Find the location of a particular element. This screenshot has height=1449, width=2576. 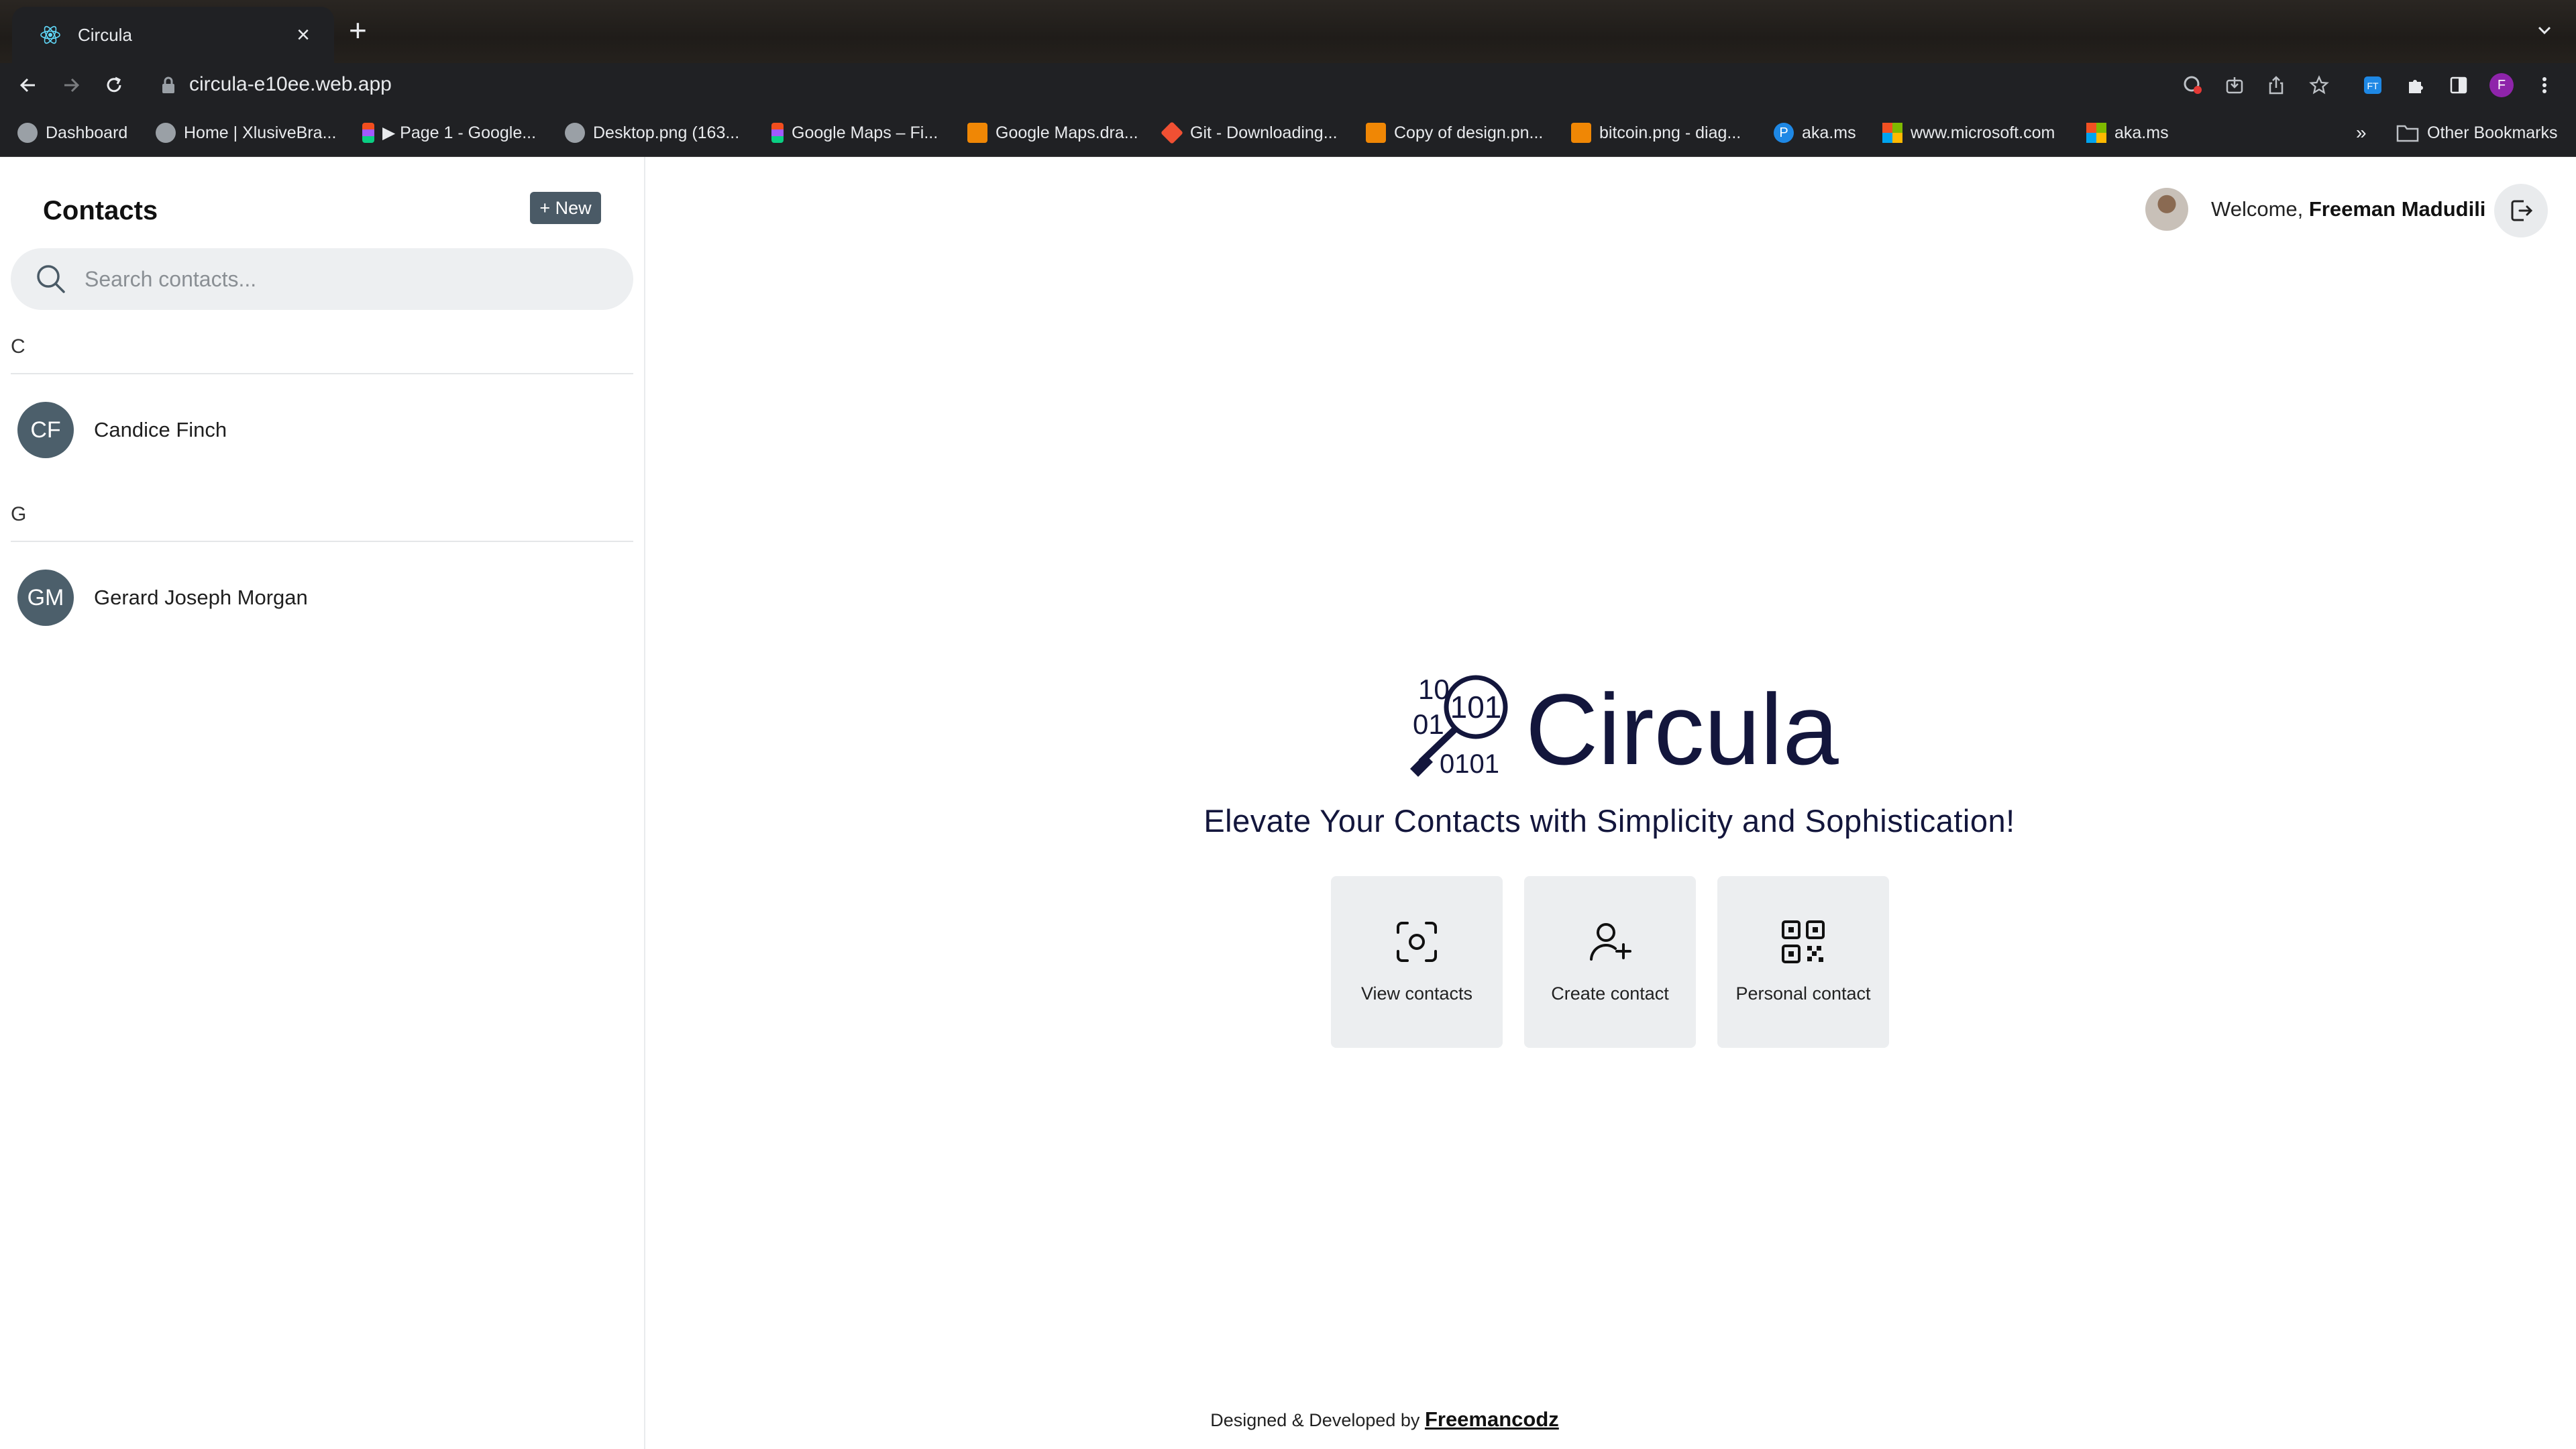

bookmark-item: Dashboard is located at coordinates (72, 133).